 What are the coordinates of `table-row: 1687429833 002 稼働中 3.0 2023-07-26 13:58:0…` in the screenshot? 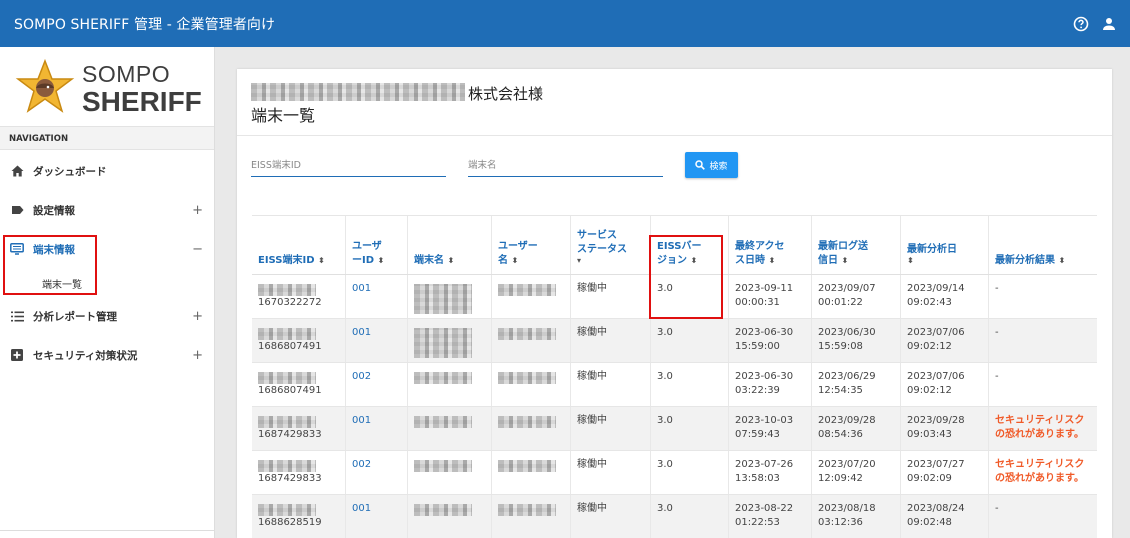 It's located at (674, 473).